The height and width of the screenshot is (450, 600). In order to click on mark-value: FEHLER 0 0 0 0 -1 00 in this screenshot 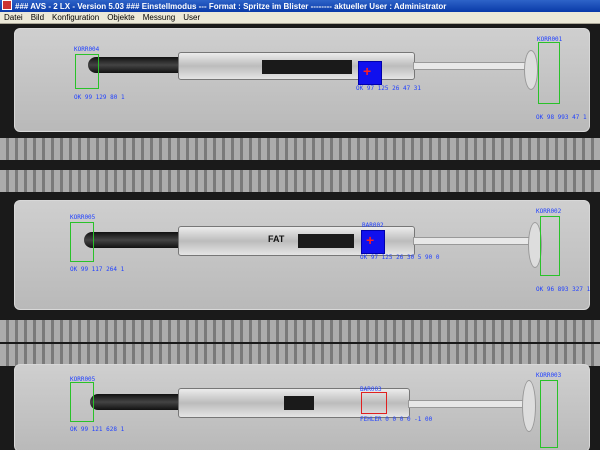, I will do `click(396, 419)`.